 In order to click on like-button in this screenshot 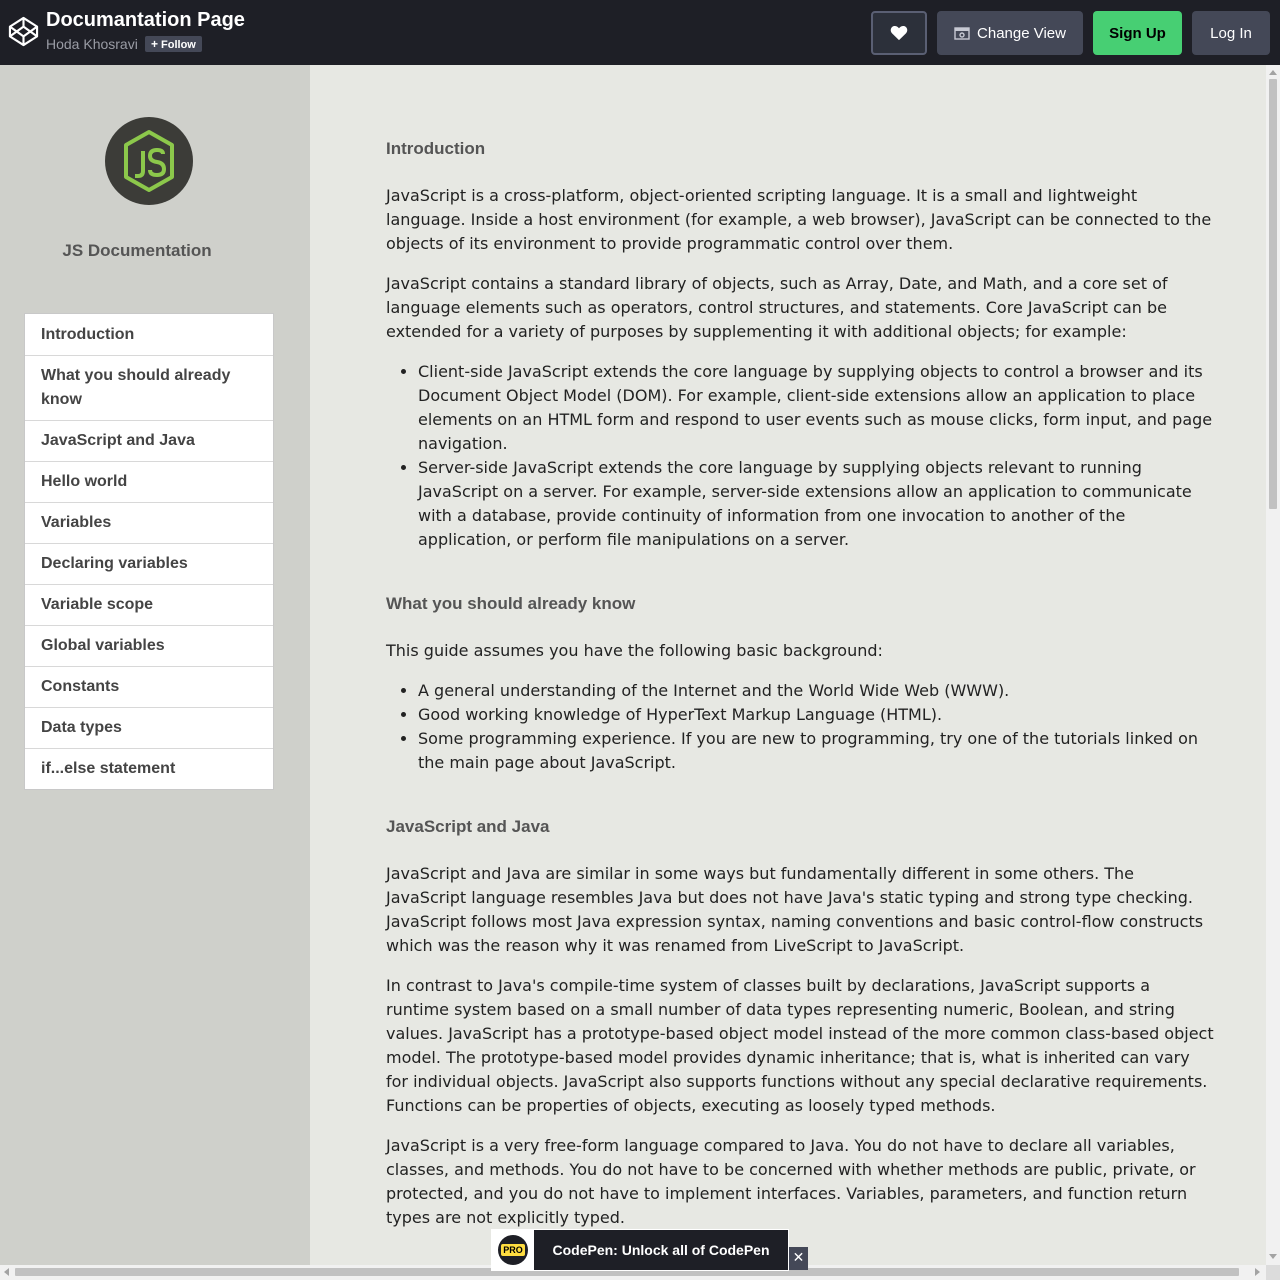, I will do `click(899, 33)`.